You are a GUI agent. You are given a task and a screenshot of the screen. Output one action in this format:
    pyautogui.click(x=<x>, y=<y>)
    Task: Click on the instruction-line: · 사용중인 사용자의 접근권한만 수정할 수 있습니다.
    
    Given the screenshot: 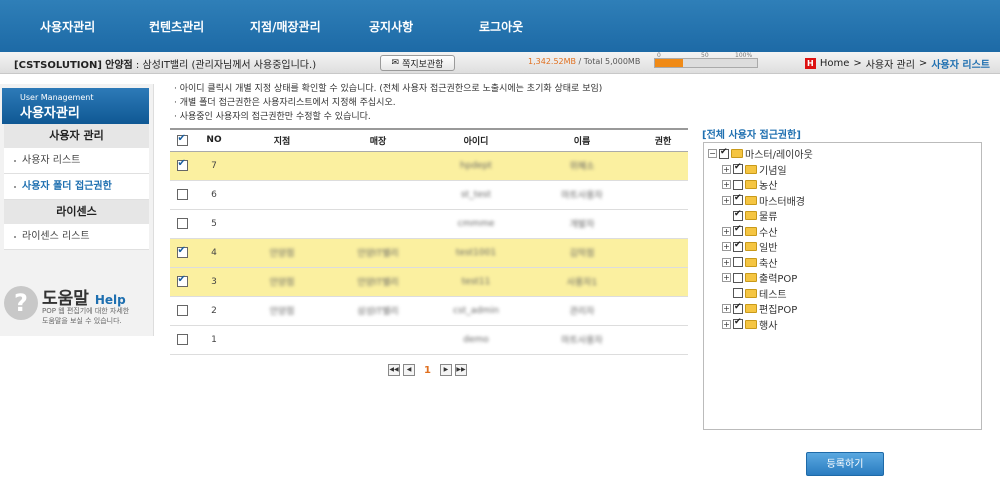 What is the action you would take?
    pyautogui.click(x=272, y=117)
    